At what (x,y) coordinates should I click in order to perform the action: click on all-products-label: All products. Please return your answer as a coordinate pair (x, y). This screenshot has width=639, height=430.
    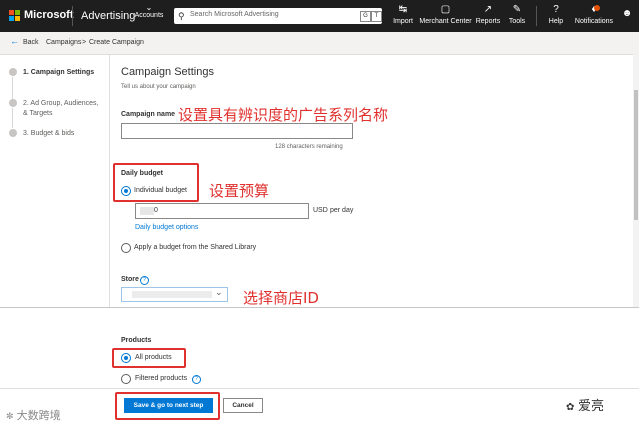
    Looking at the image, I should click on (153, 357).